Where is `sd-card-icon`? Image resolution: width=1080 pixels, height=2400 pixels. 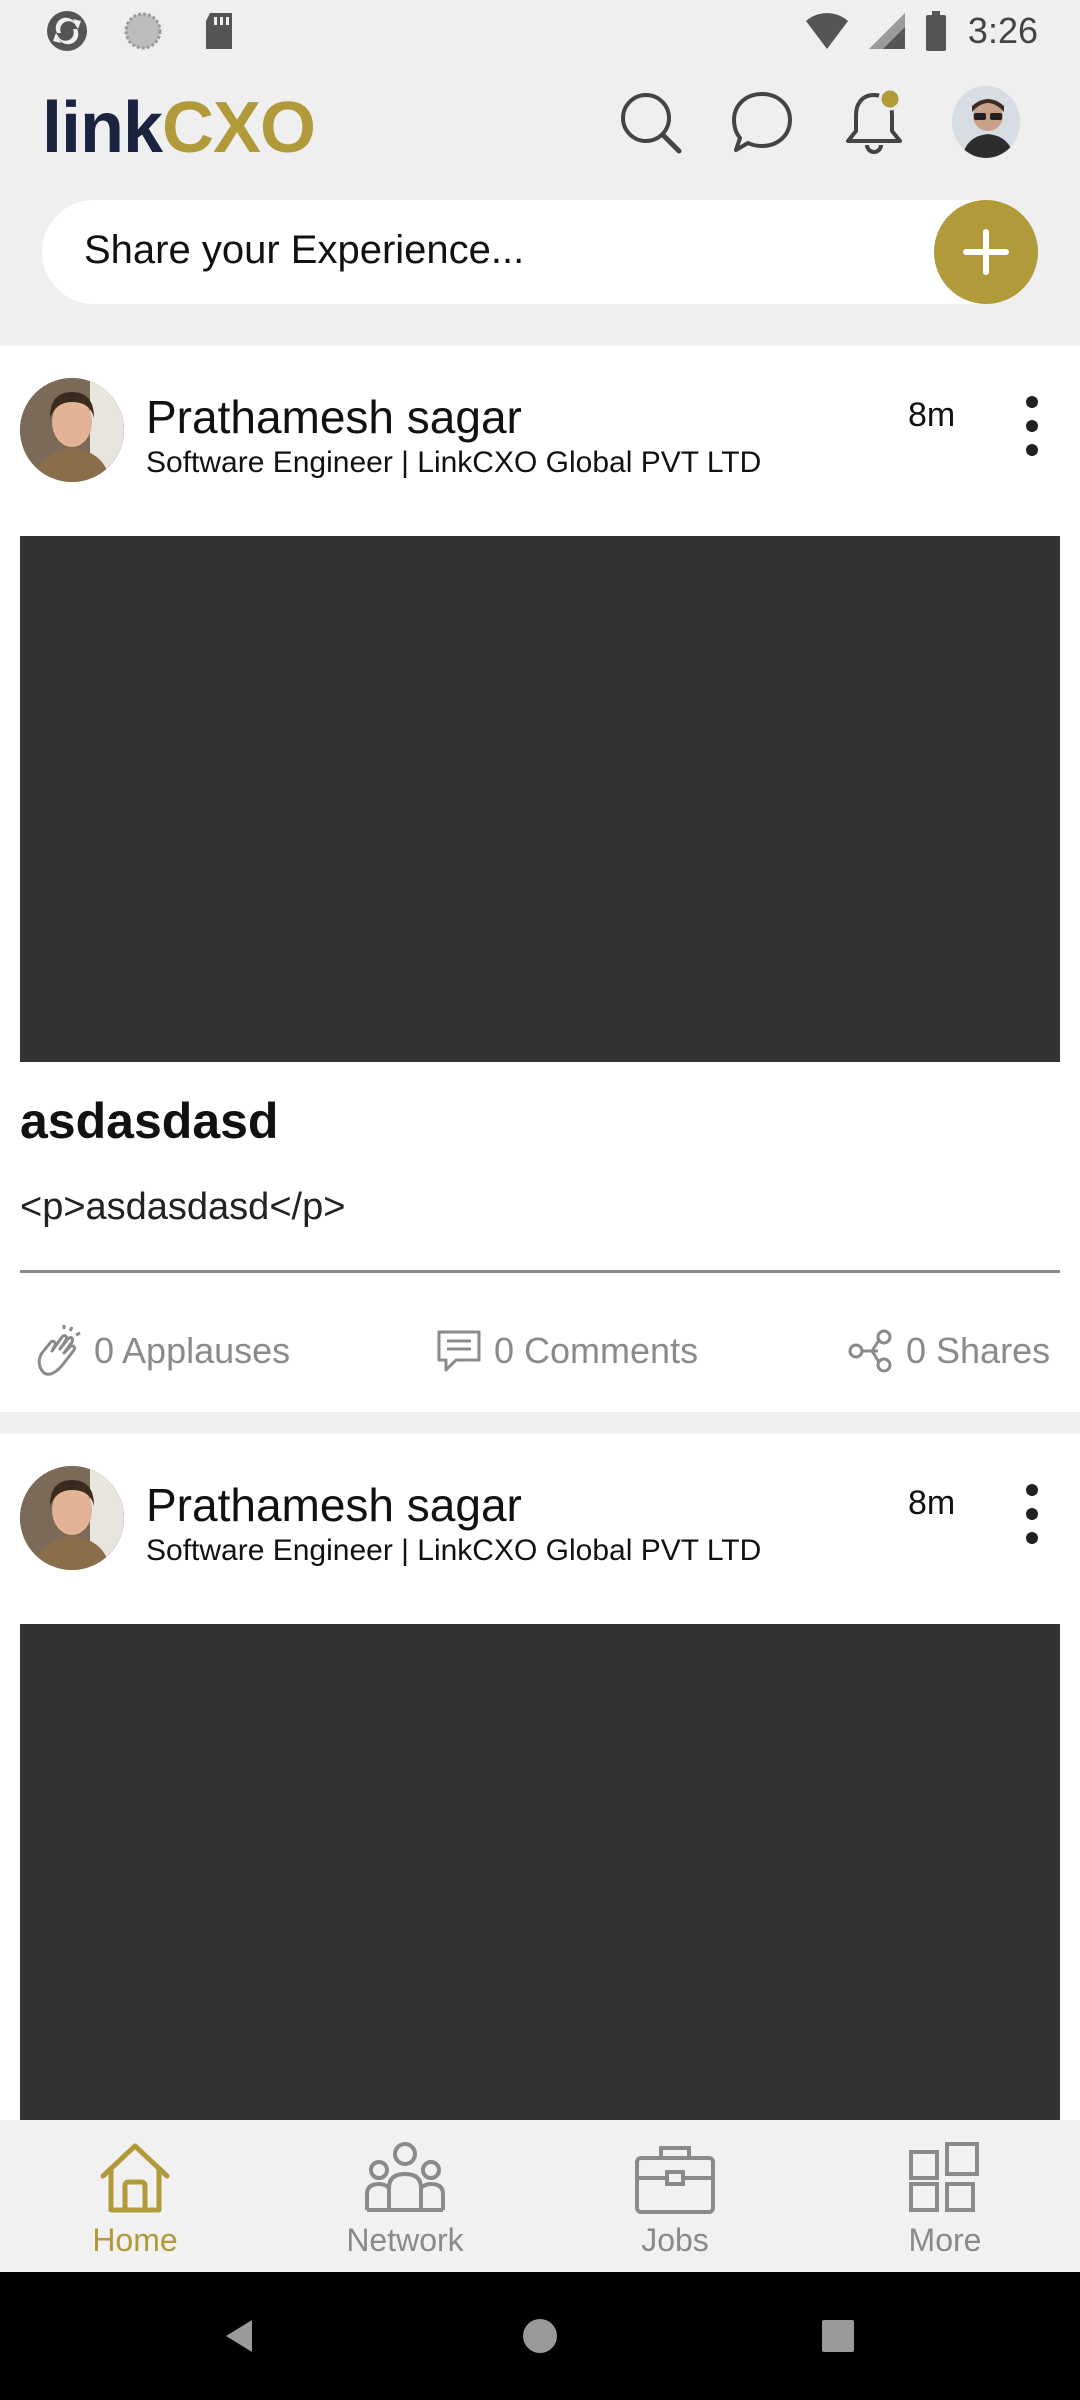 sd-card-icon is located at coordinates (219, 31).